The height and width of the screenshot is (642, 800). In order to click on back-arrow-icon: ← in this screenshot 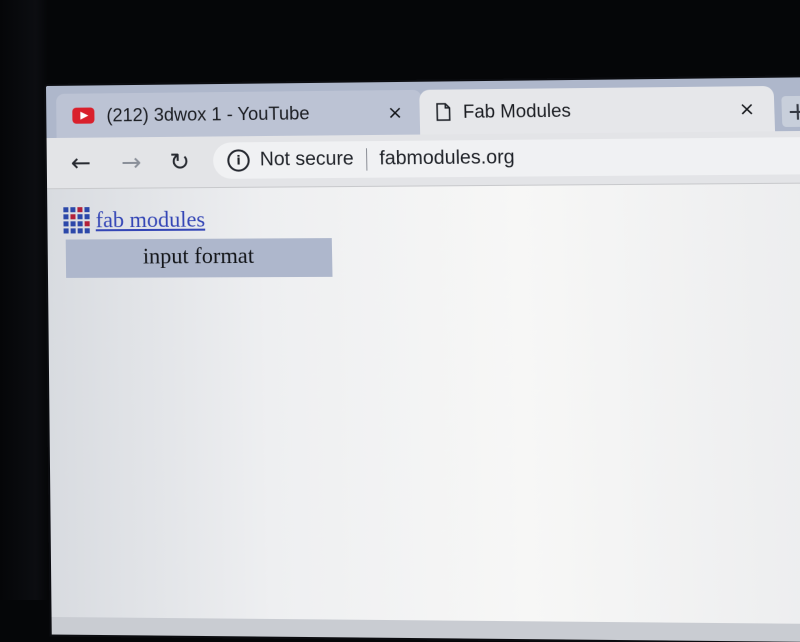, I will do `click(81, 163)`.